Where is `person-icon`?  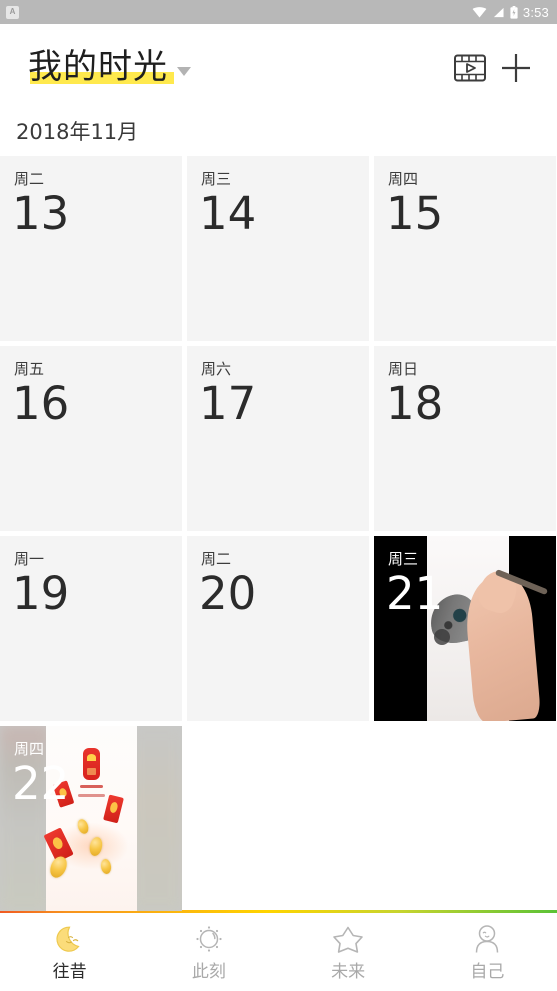
person-icon is located at coordinates (487, 940).